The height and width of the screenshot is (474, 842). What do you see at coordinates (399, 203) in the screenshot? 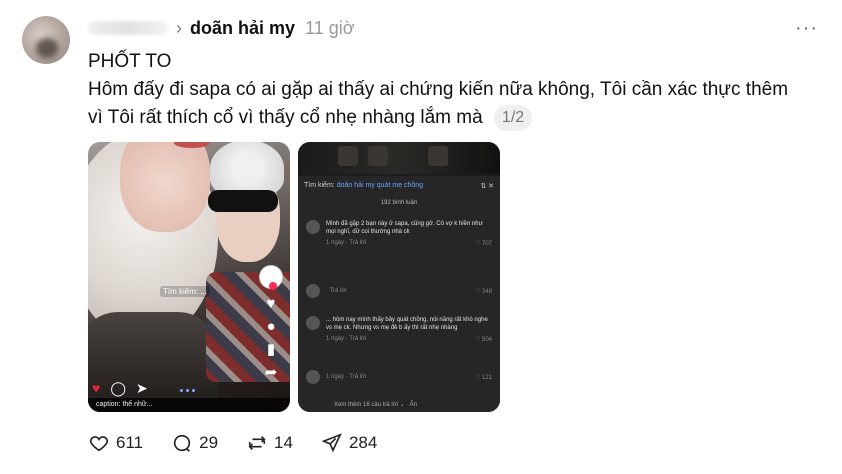
I see `comment-count: 192 bình luận` at bounding box center [399, 203].